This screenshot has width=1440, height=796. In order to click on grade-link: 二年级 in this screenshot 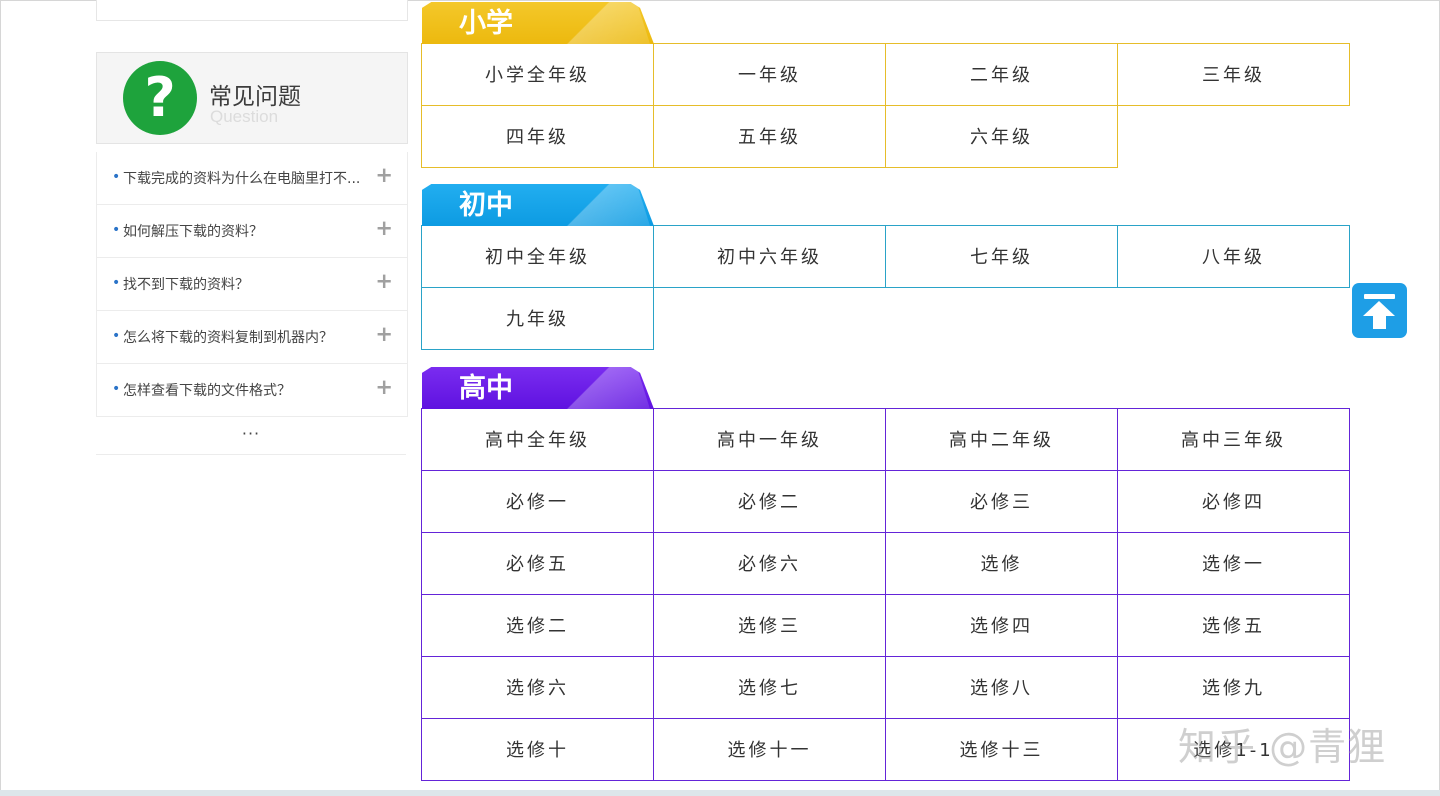, I will do `click(1001, 74)`.